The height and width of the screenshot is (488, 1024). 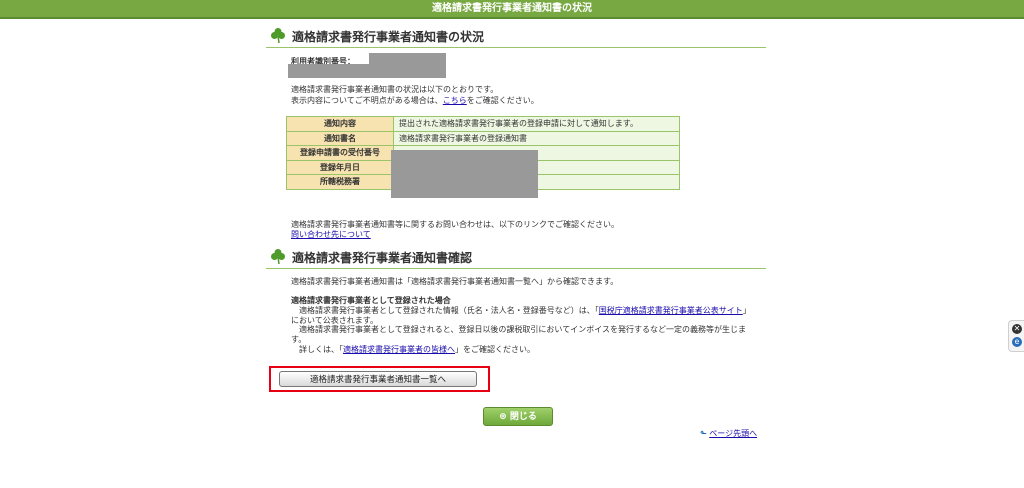 I want to click on notice-list-button: 適格請求書発行事業者通知書一覧へ, so click(x=378, y=379).